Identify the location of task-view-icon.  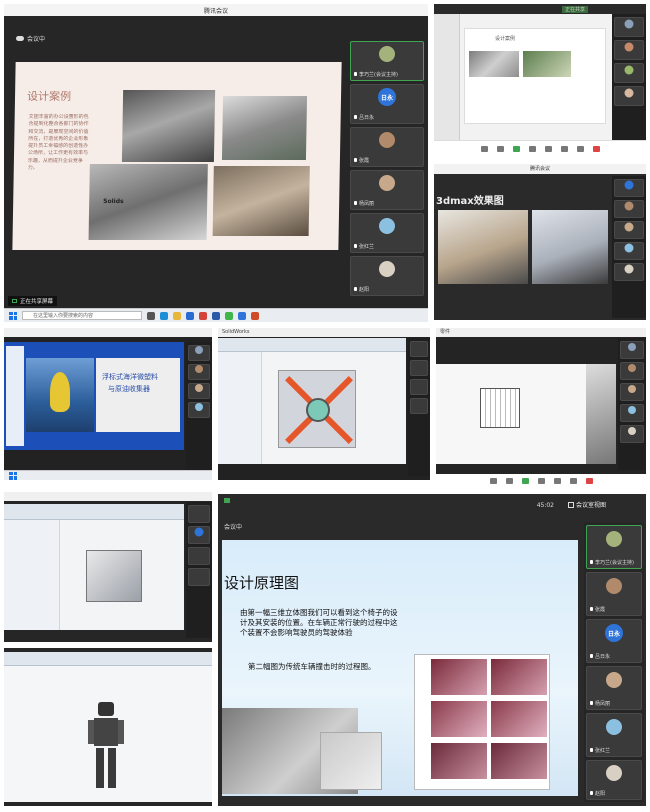
(151, 315).